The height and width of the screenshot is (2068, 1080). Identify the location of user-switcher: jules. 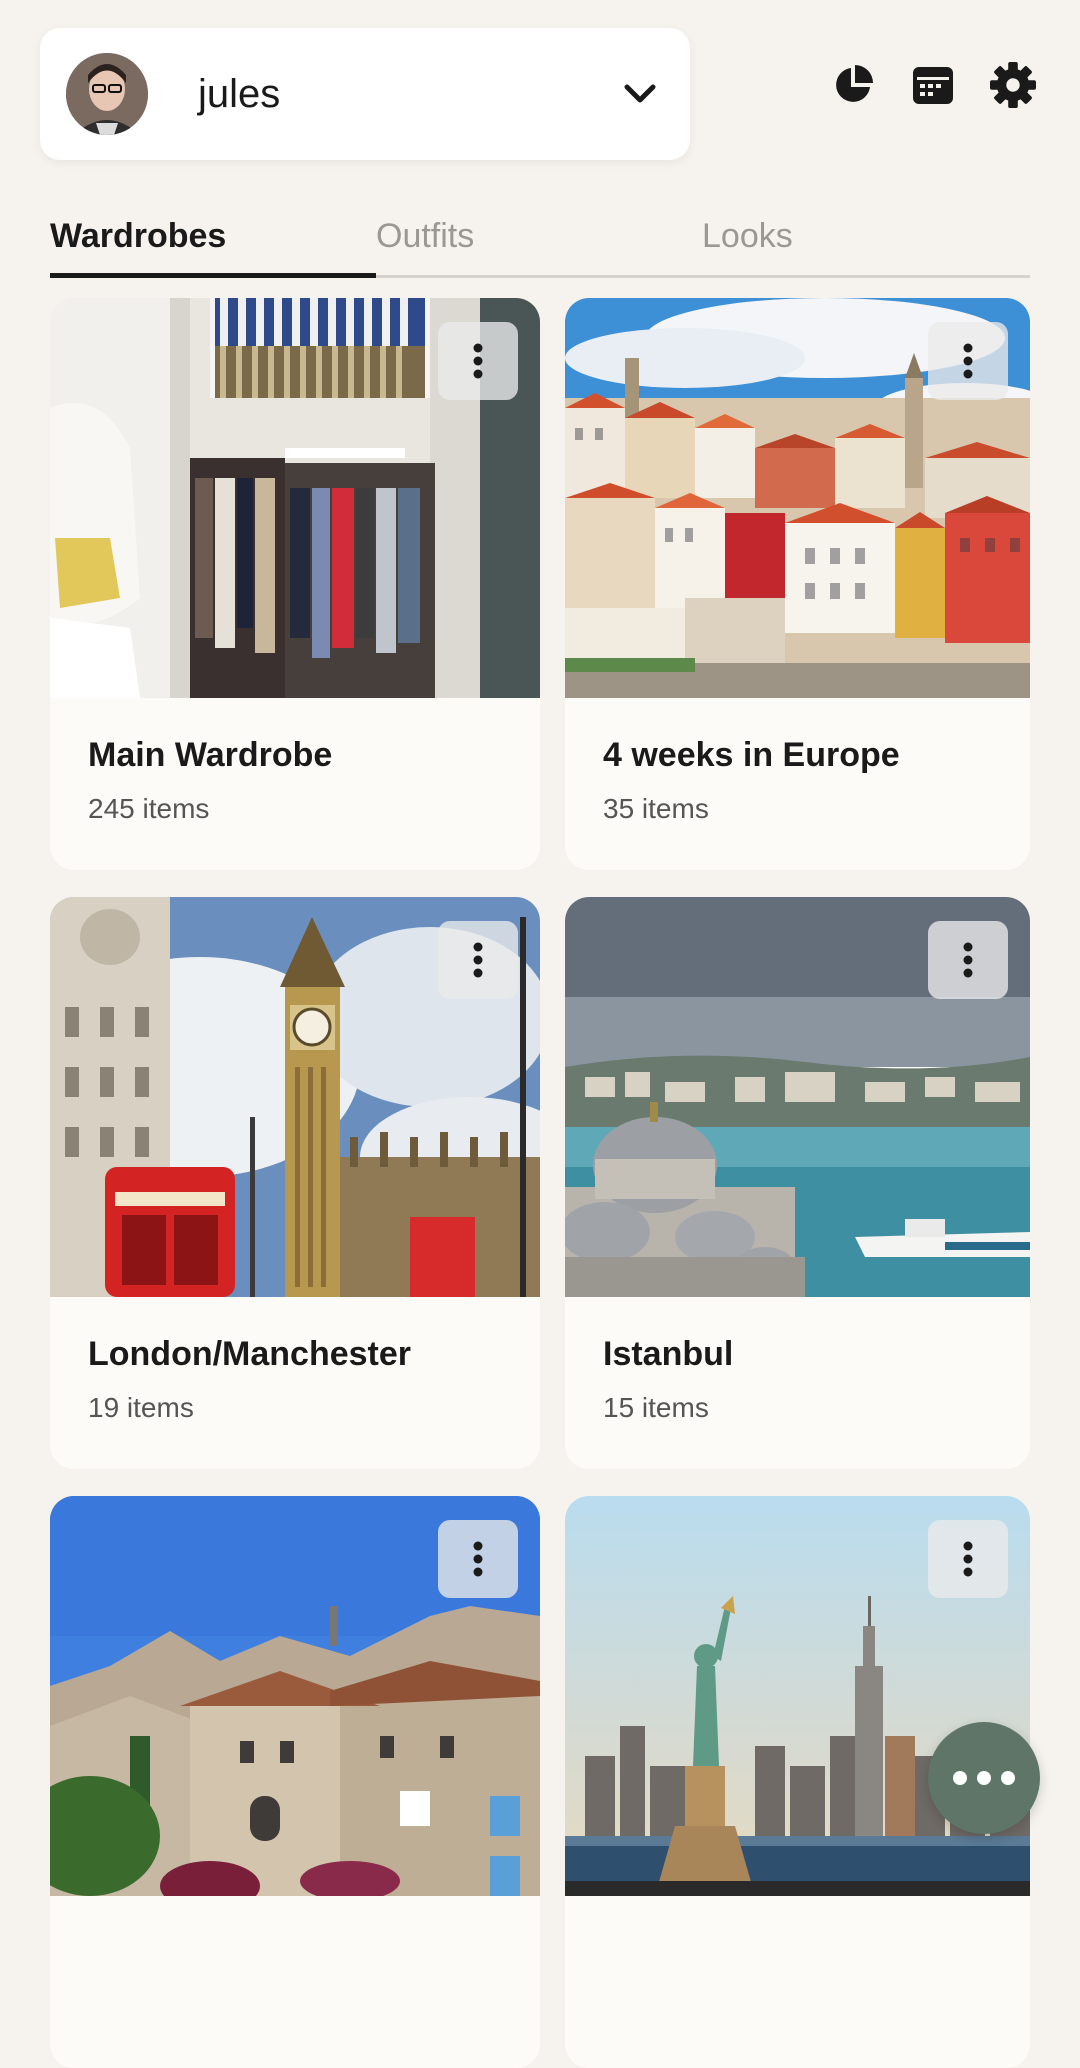
(365, 94).